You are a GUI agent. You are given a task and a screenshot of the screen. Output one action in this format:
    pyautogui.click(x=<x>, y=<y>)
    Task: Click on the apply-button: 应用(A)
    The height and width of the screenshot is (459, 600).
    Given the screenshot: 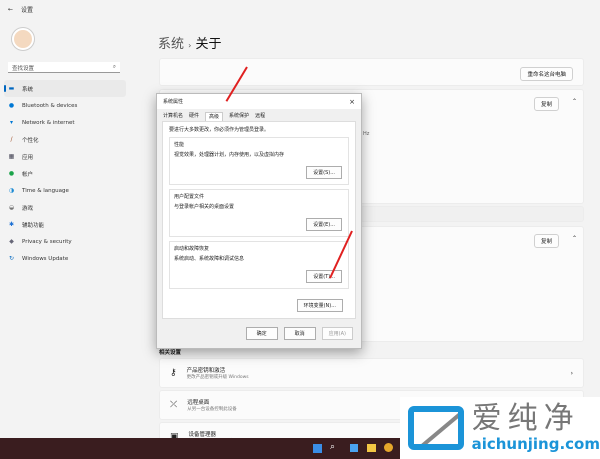 What is the action you would take?
    pyautogui.click(x=337, y=333)
    